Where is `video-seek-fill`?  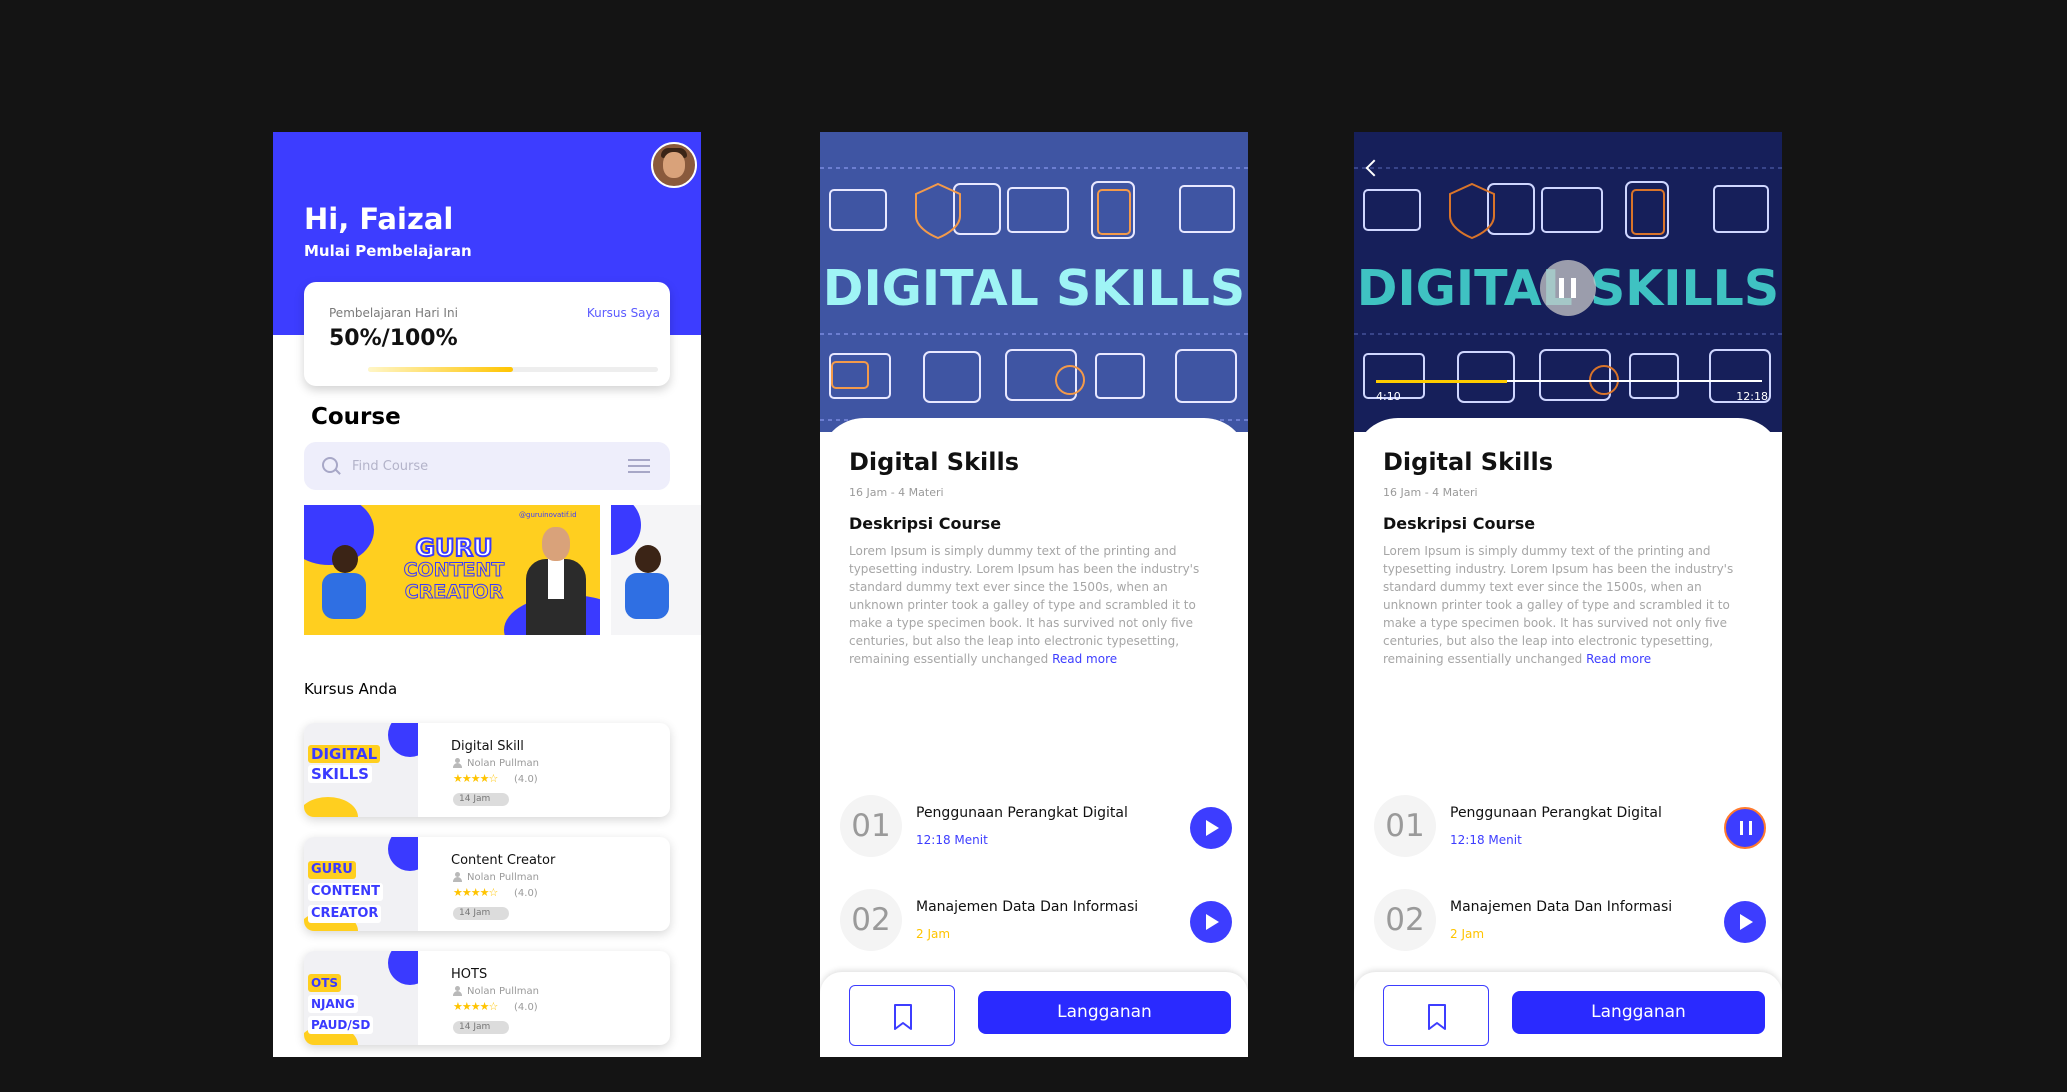 video-seek-fill is located at coordinates (1442, 381).